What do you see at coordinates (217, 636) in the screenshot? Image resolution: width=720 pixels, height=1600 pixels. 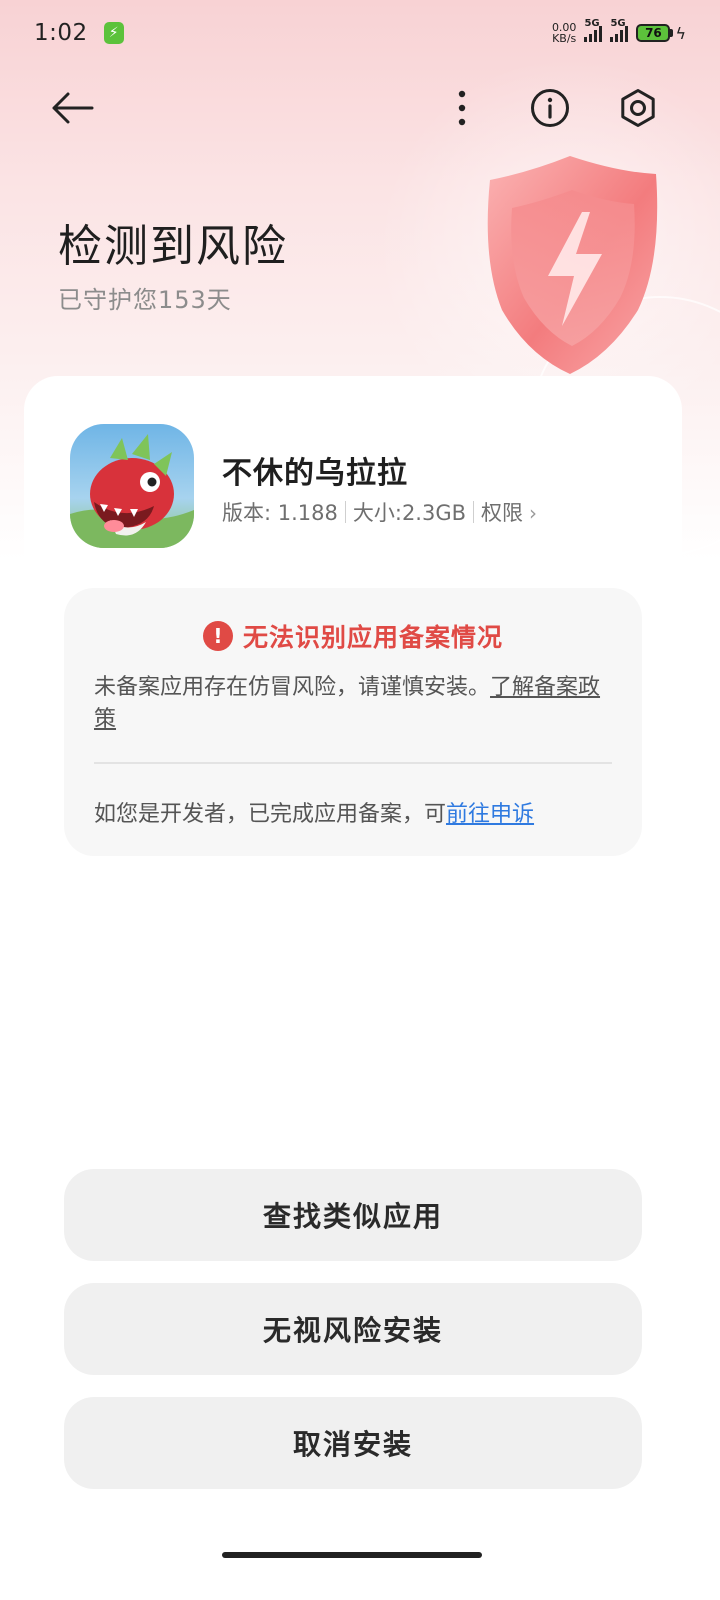 I see `alert-icon: !` at bounding box center [217, 636].